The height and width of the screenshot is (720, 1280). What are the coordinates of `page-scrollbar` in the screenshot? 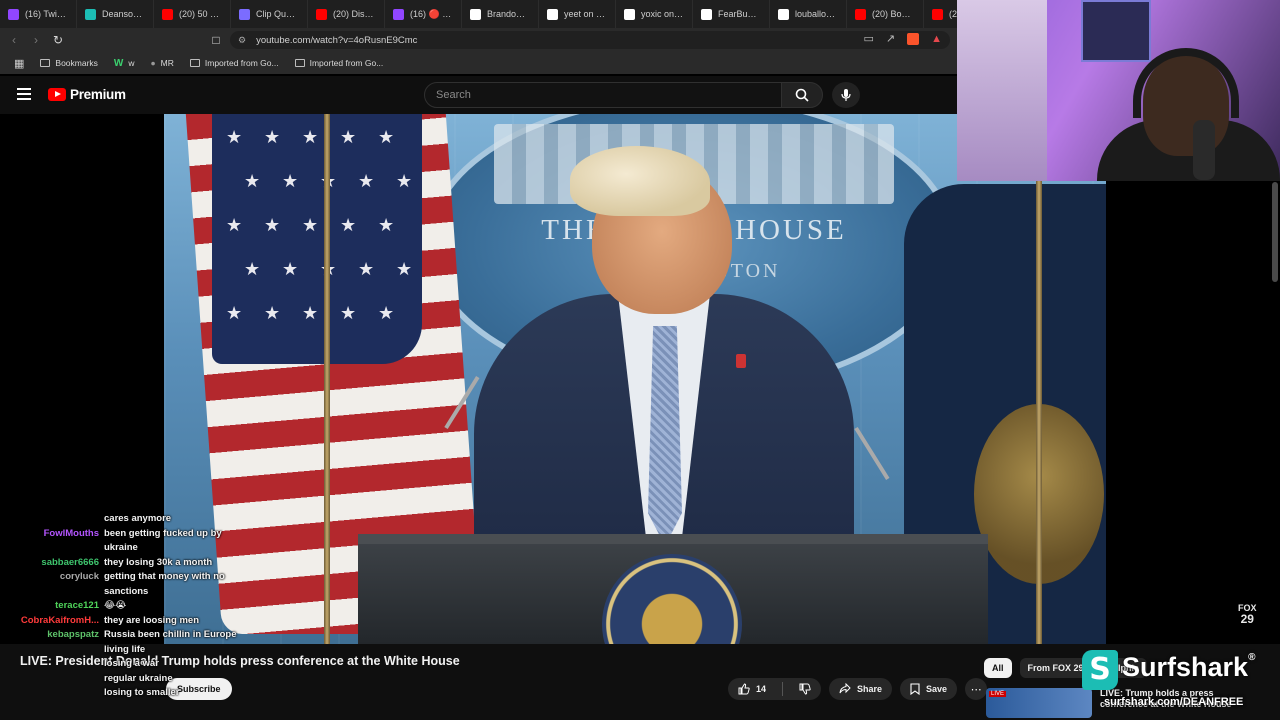 It's located at (1275, 232).